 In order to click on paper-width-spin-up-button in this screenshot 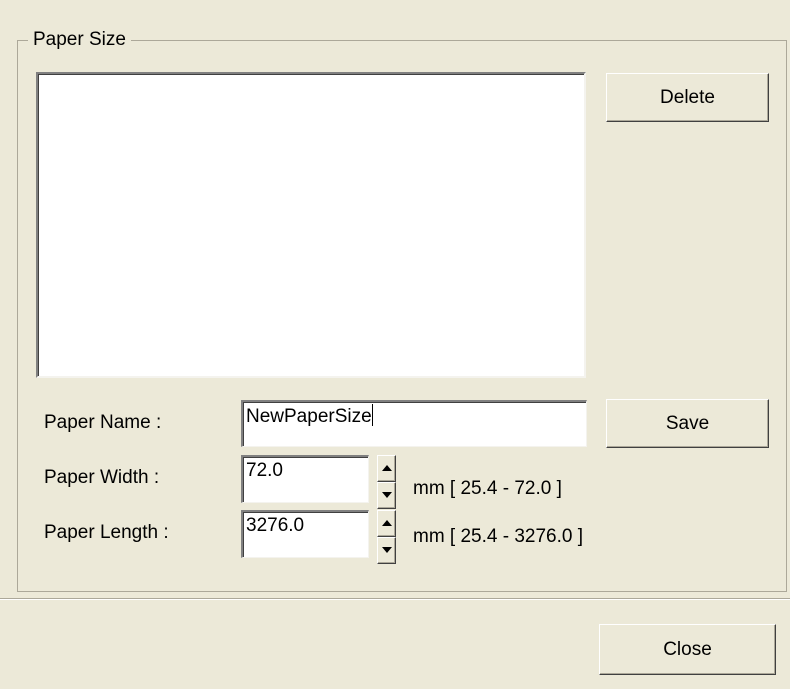, I will do `click(386, 468)`.